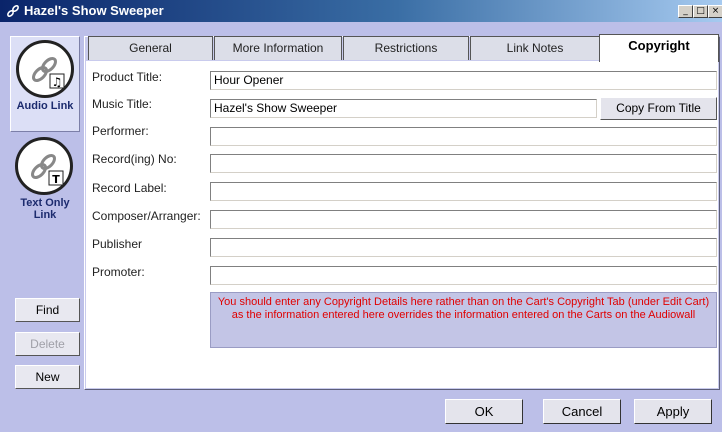 This screenshot has height=432, width=722. What do you see at coordinates (44, 166) in the screenshot?
I see `text-link-icon: T` at bounding box center [44, 166].